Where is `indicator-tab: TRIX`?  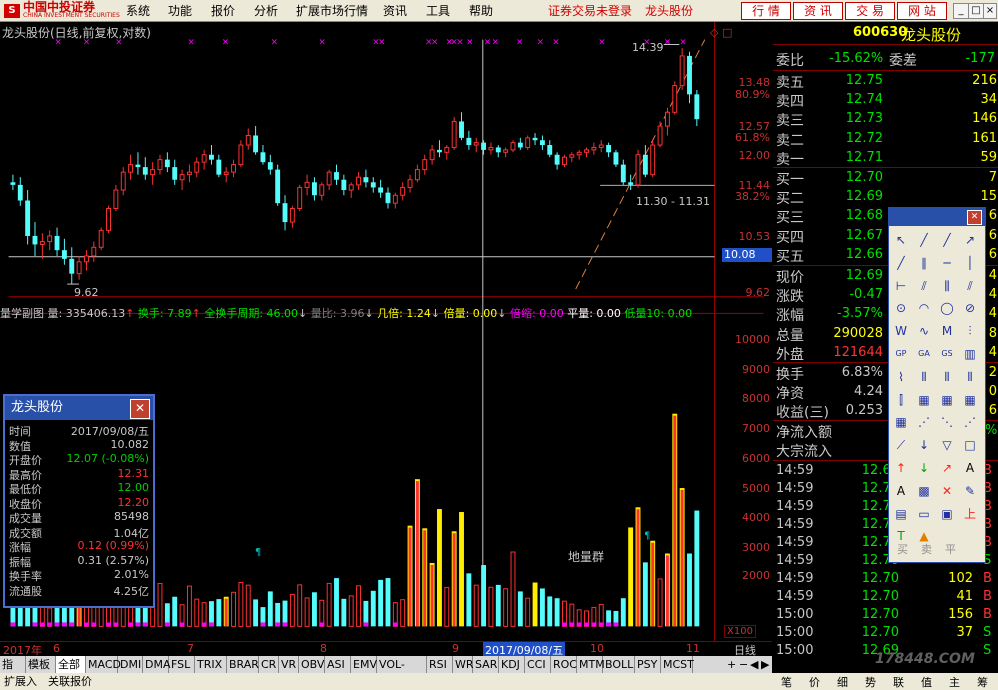
indicator-tab: TRIX is located at coordinates (211, 664).